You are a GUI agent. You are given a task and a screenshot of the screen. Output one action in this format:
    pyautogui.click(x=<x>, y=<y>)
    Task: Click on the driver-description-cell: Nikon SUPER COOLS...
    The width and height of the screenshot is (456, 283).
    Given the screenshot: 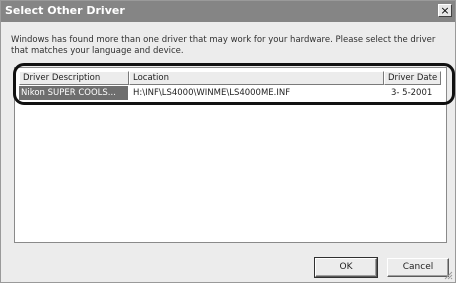 What is the action you would take?
    pyautogui.click(x=73, y=93)
    